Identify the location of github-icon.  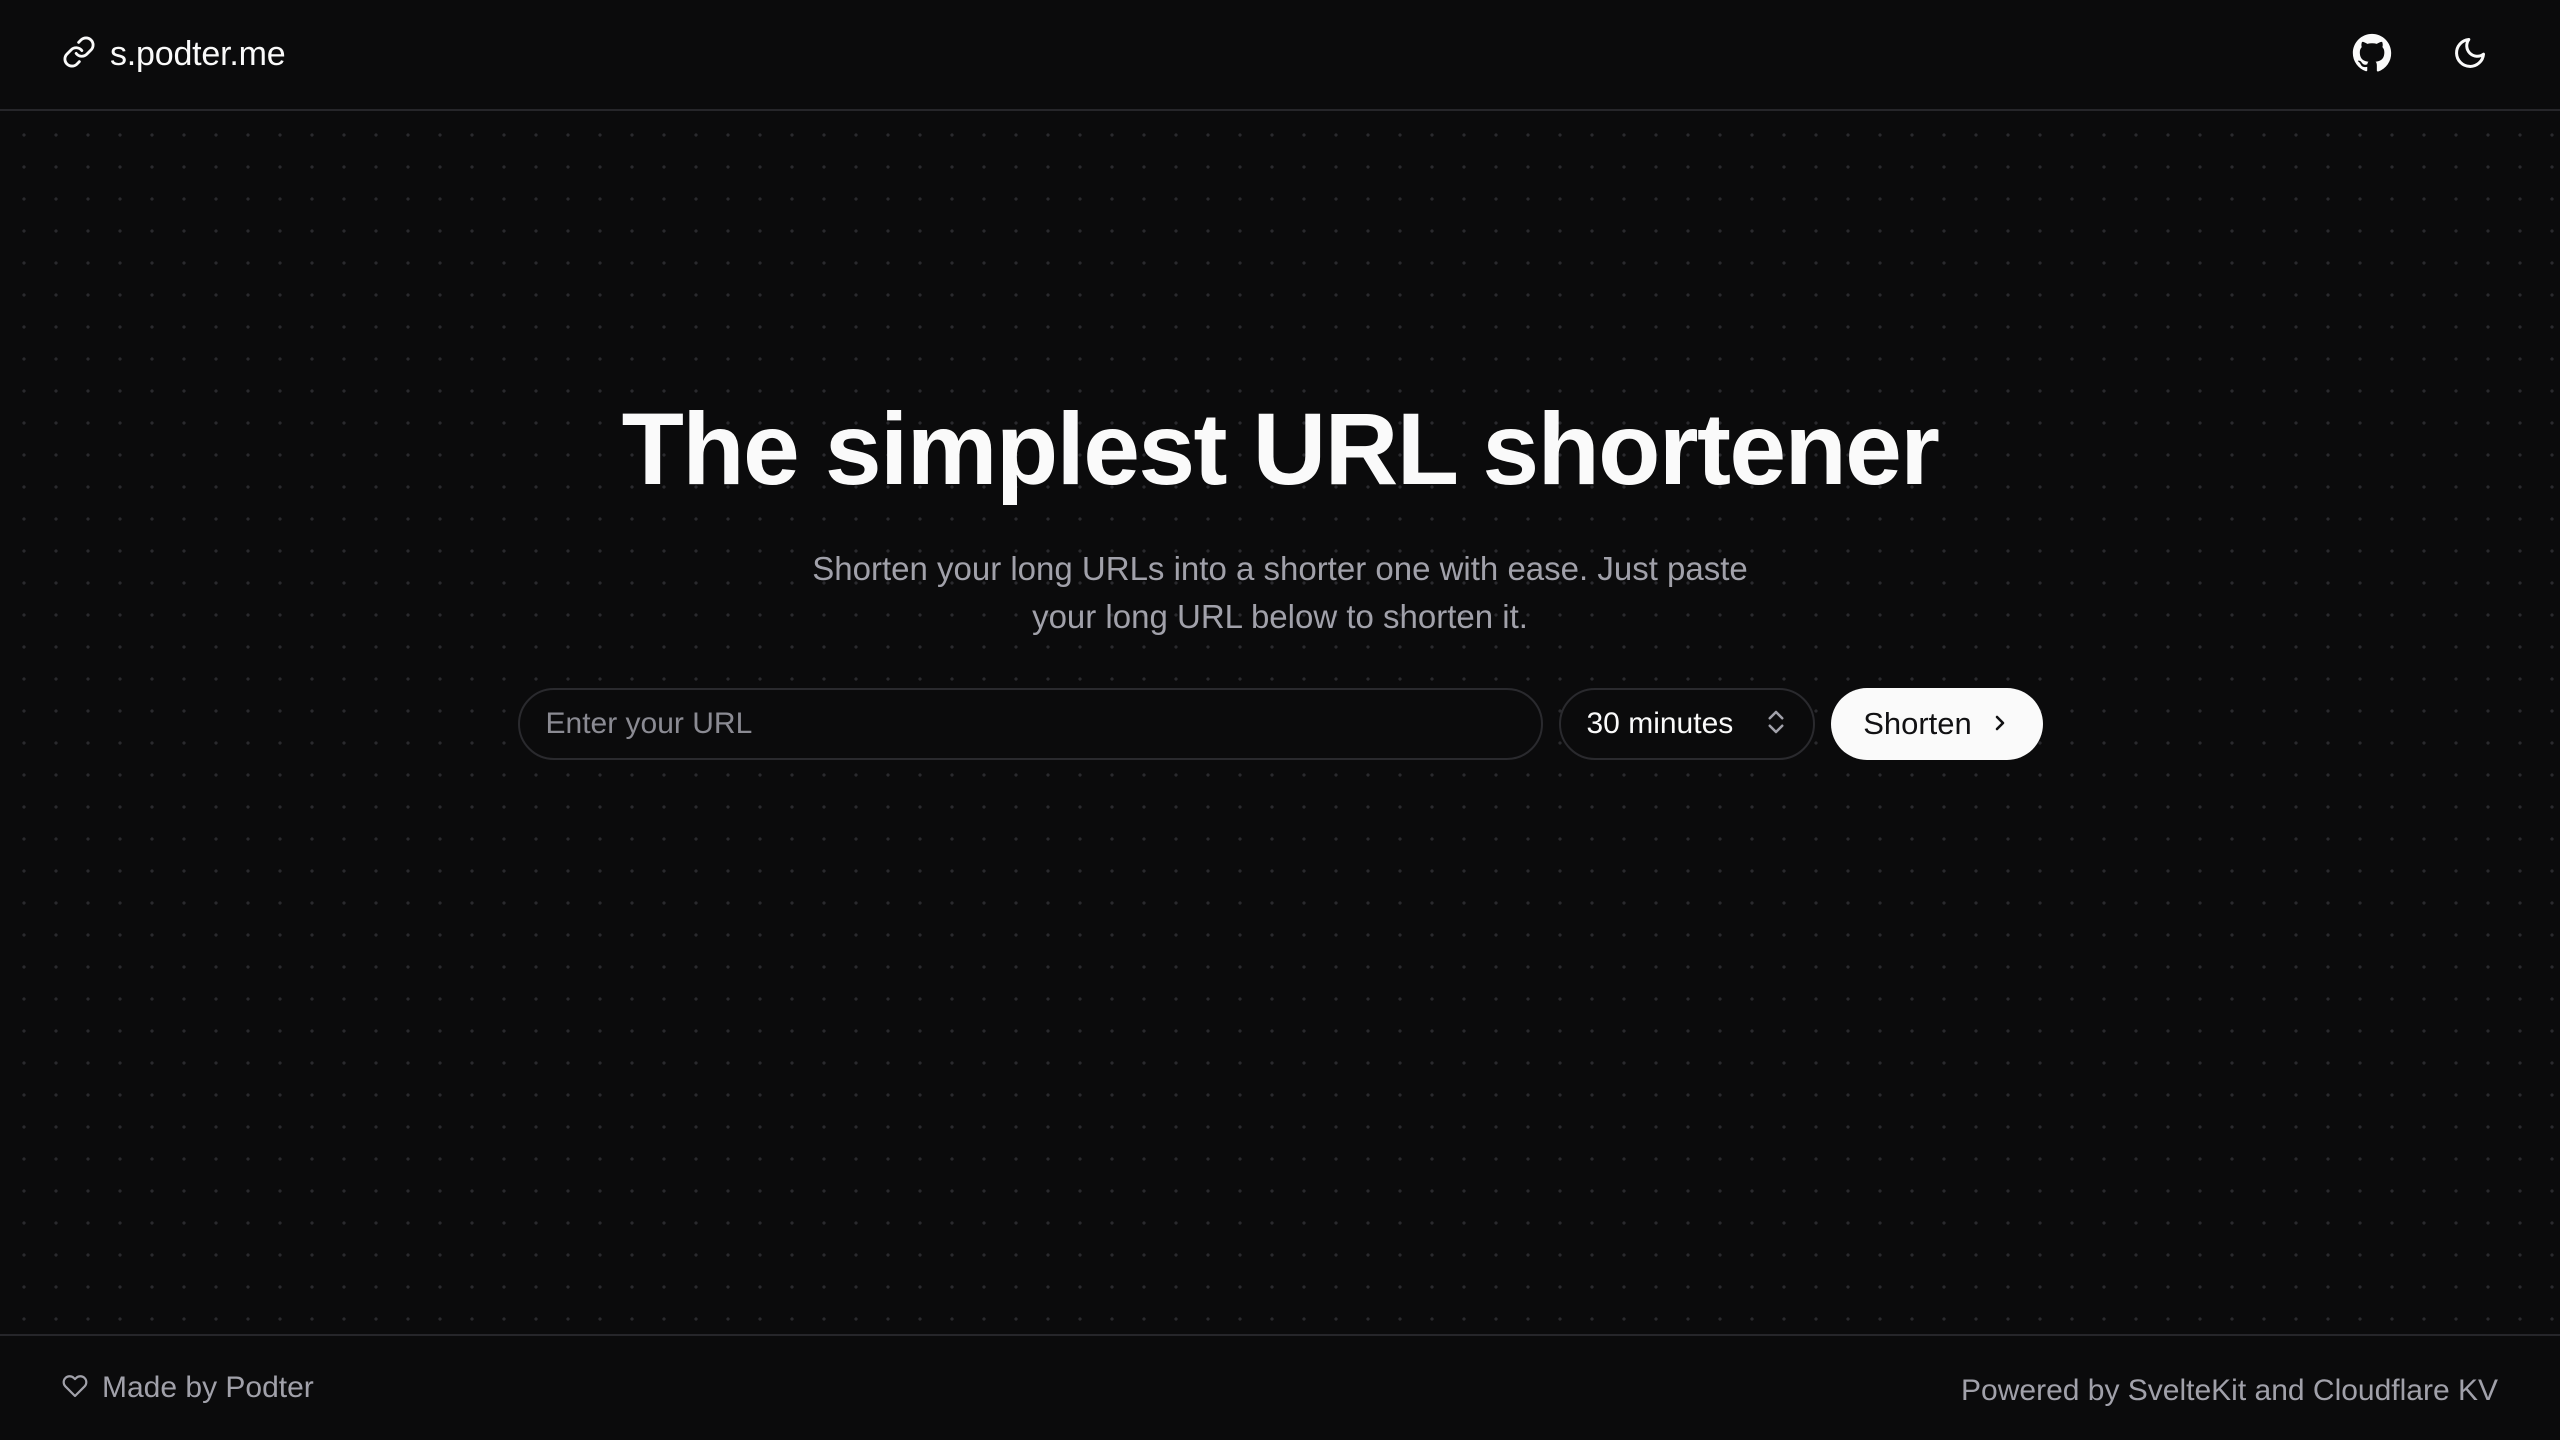
(2372, 54).